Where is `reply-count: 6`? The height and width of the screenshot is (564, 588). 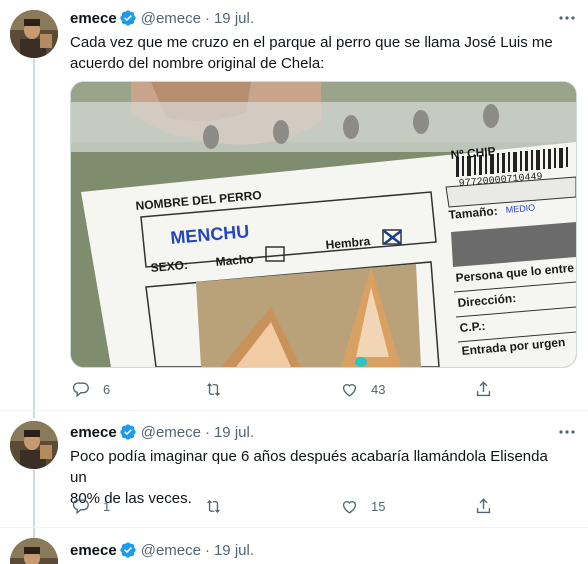 reply-count: 6 is located at coordinates (107, 389).